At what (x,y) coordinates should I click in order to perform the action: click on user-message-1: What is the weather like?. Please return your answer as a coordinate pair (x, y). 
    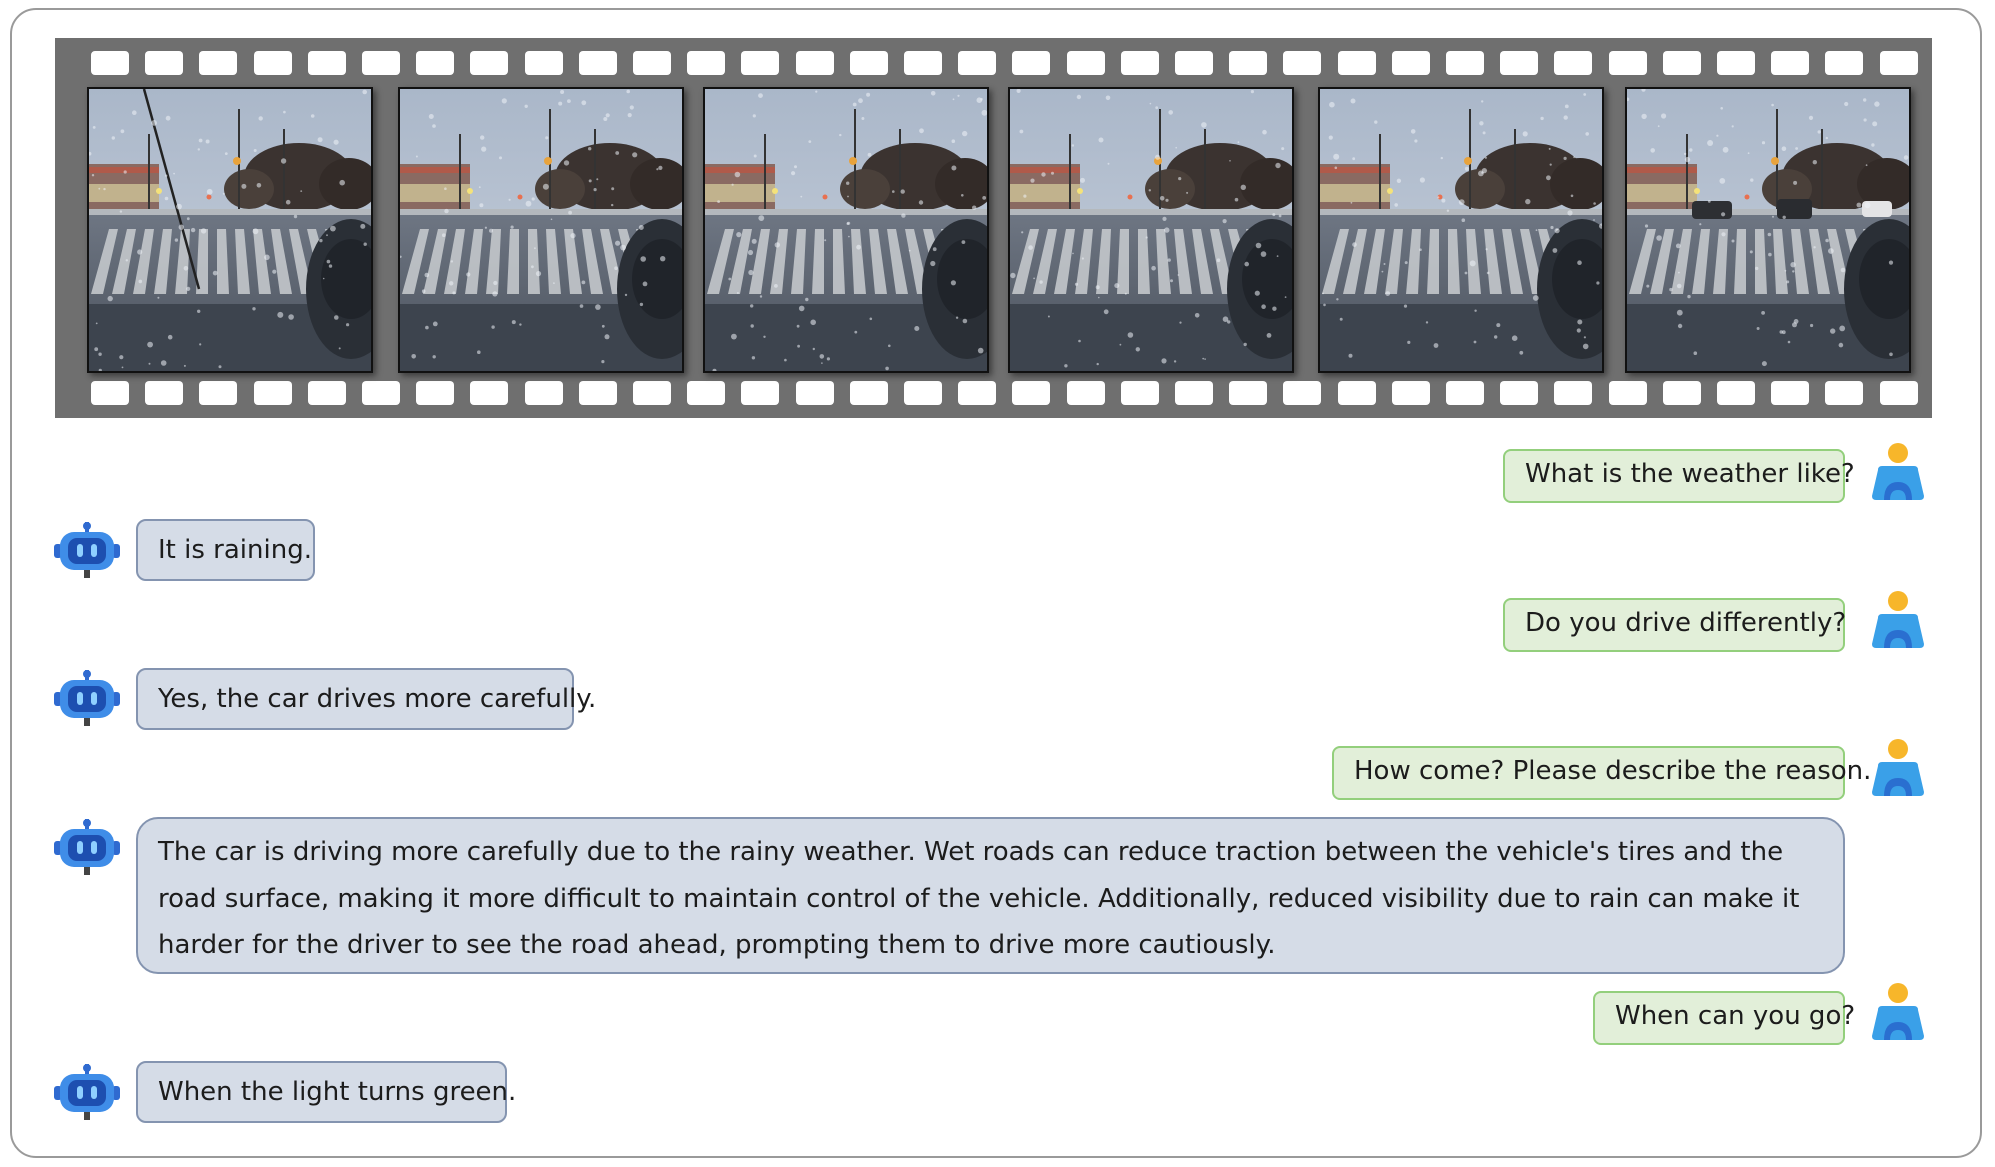
    Looking at the image, I should click on (1679, 476).